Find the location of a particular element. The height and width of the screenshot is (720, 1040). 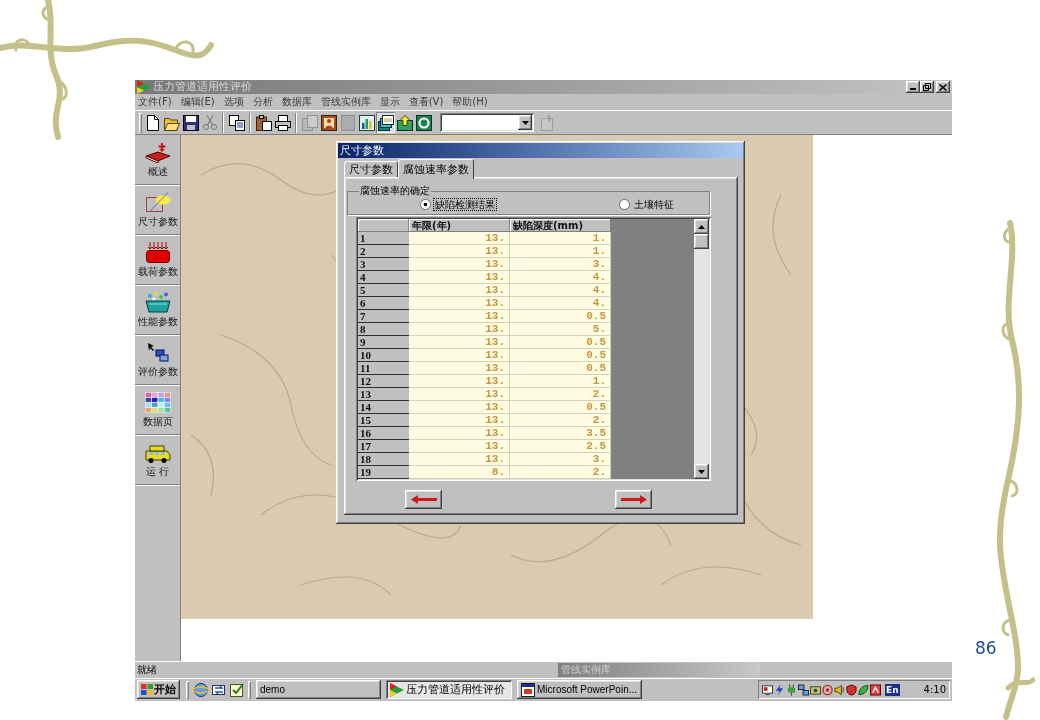

tab: 尺寸参数 is located at coordinates (371, 169).